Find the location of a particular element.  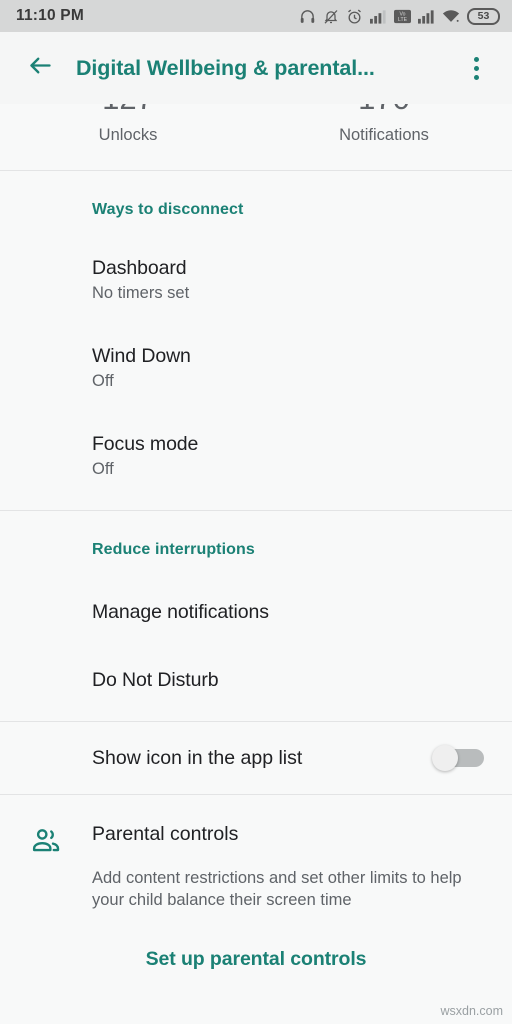

bell-muted-icon is located at coordinates (331, 16).